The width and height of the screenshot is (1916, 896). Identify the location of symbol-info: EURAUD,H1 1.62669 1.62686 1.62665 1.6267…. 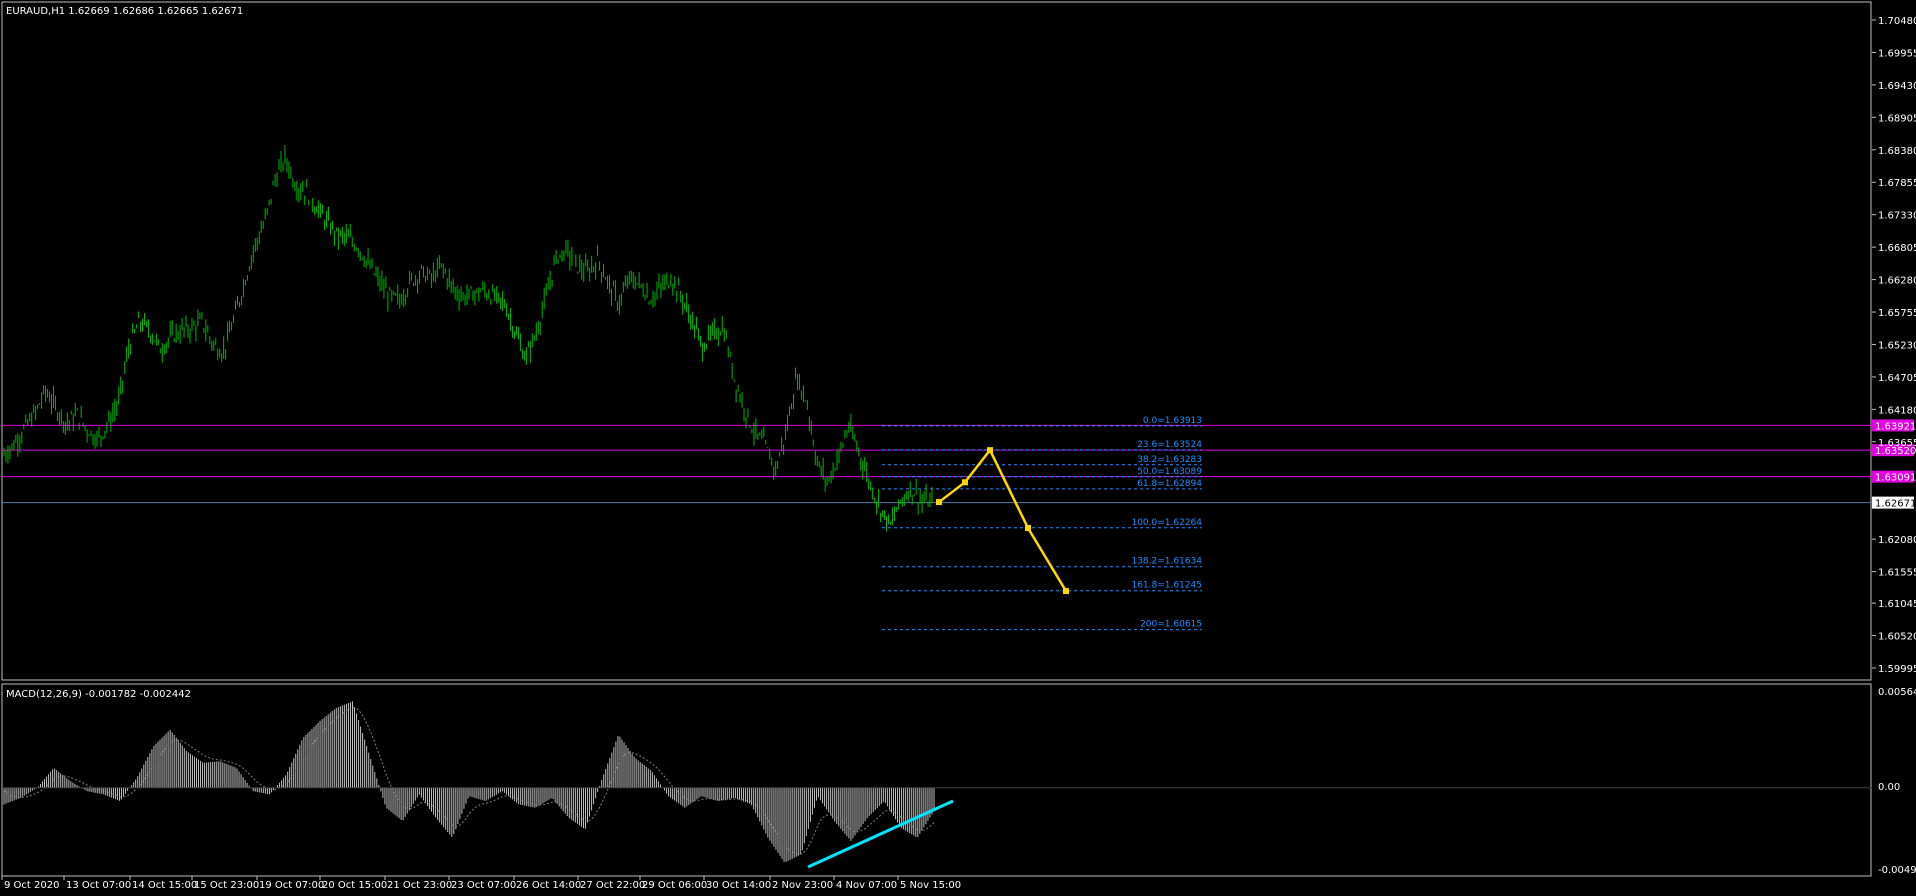
(124, 11).